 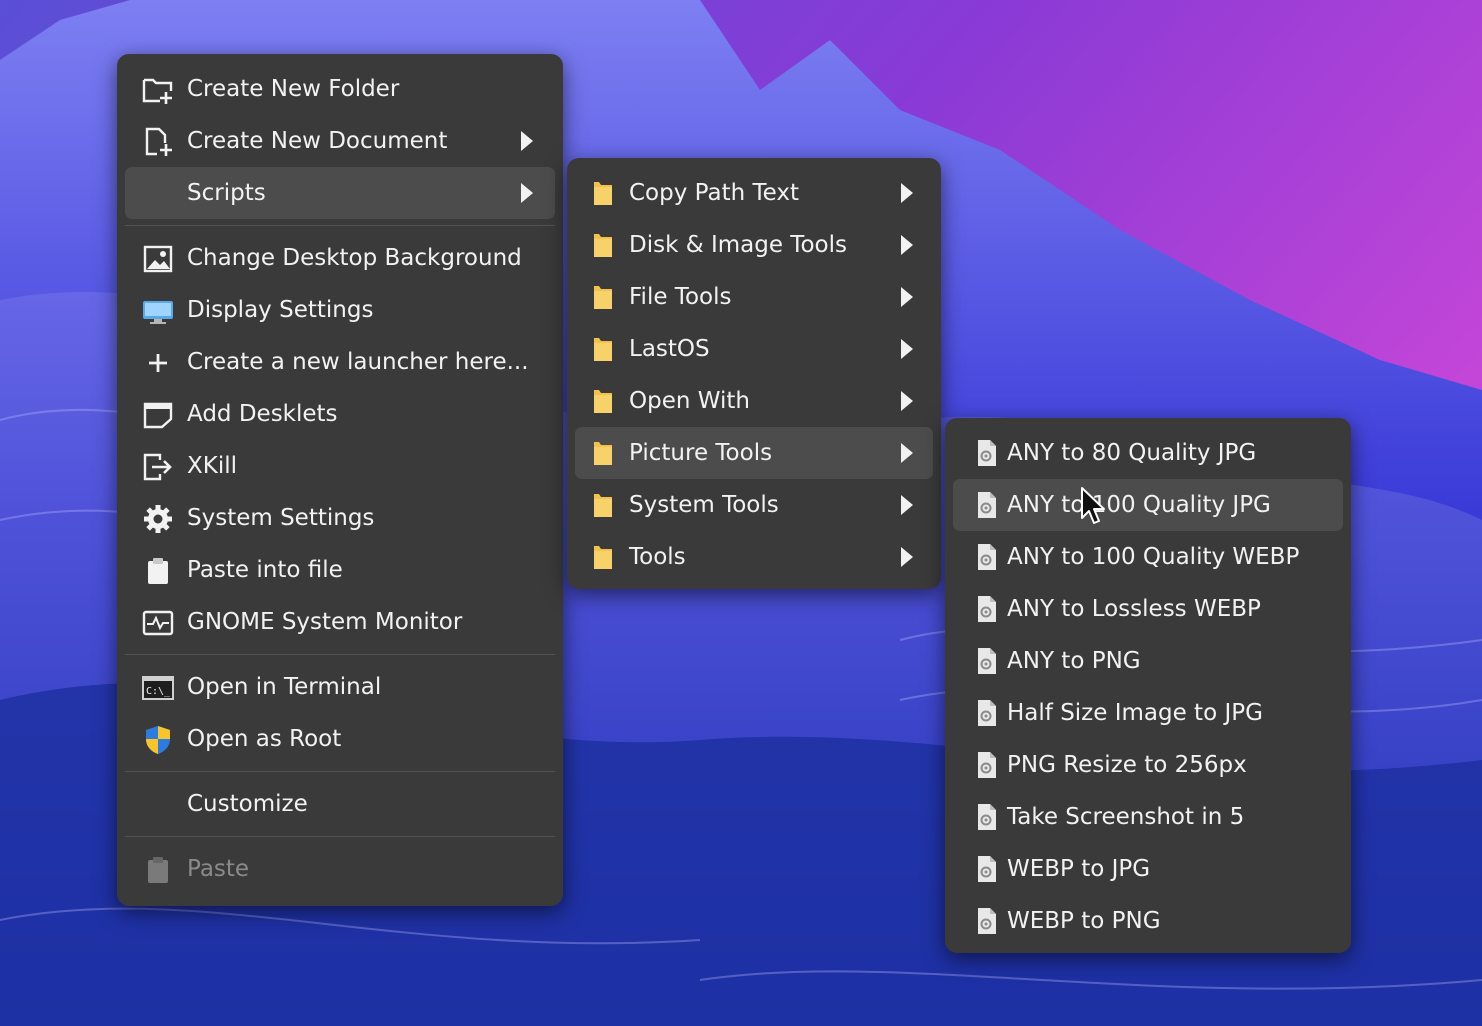 I want to click on menu-item-label: Customize, so click(x=247, y=804).